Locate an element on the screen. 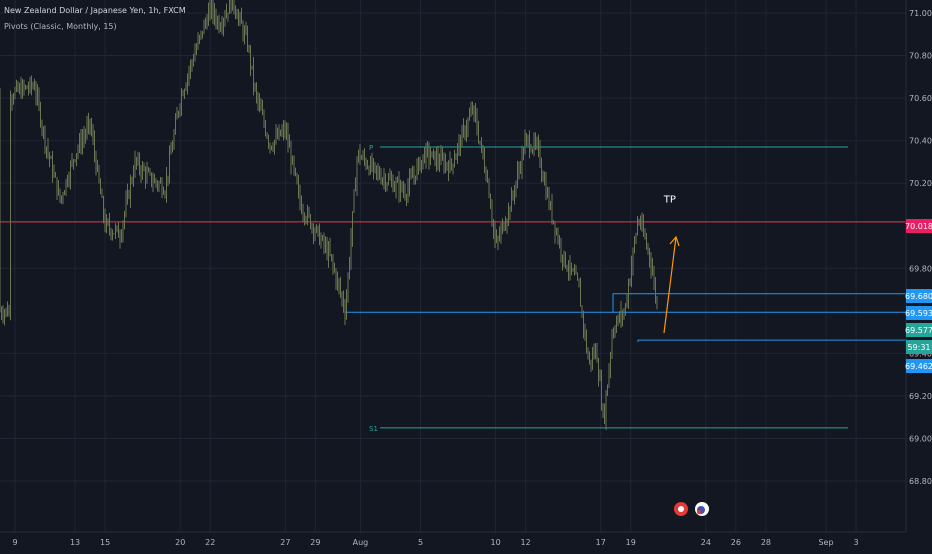  time-tick-label-10: 12 is located at coordinates (526, 542).